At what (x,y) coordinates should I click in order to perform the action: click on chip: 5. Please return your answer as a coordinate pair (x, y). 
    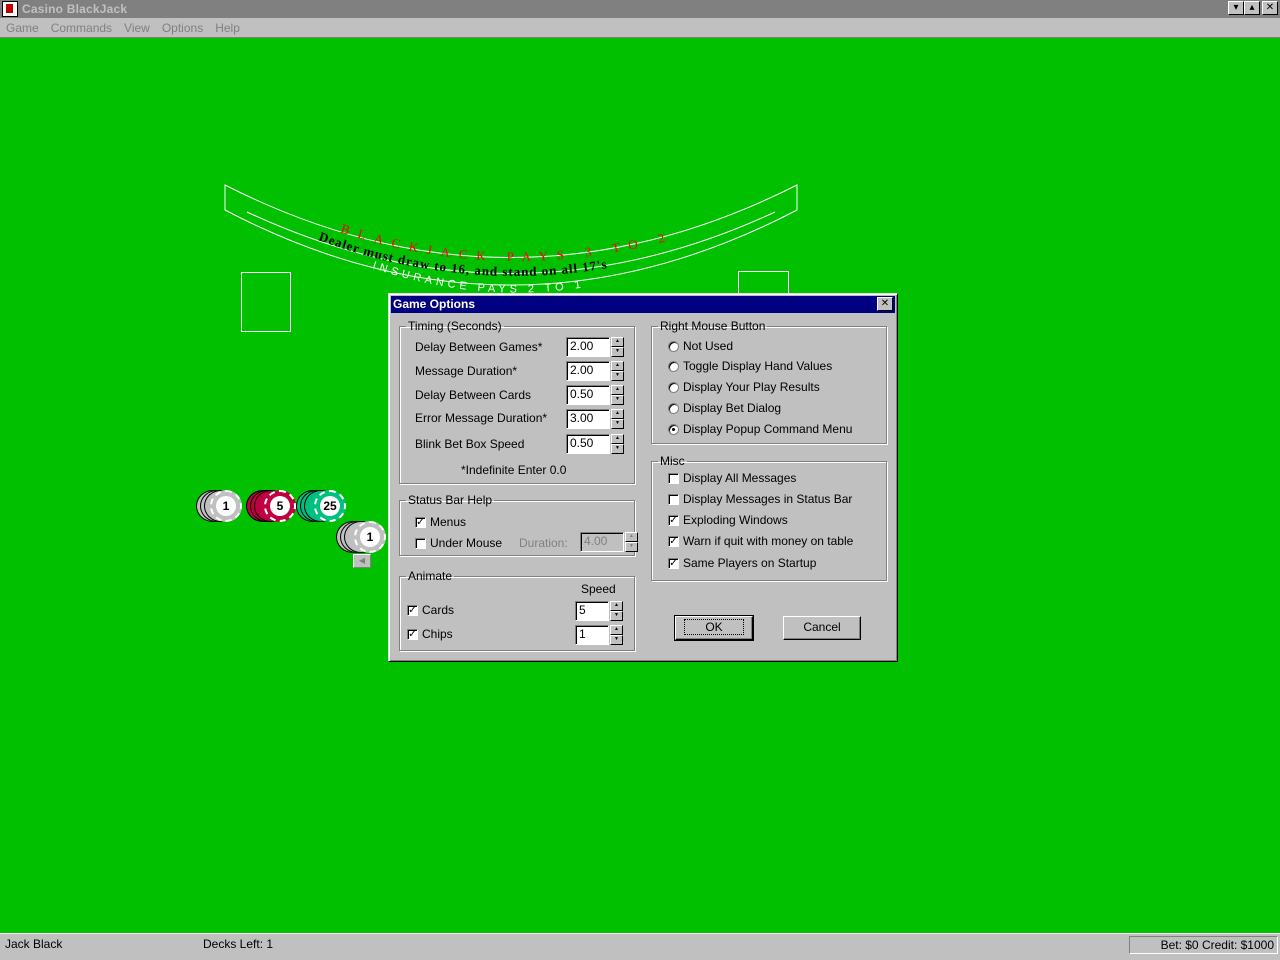
    Looking at the image, I should click on (280, 506).